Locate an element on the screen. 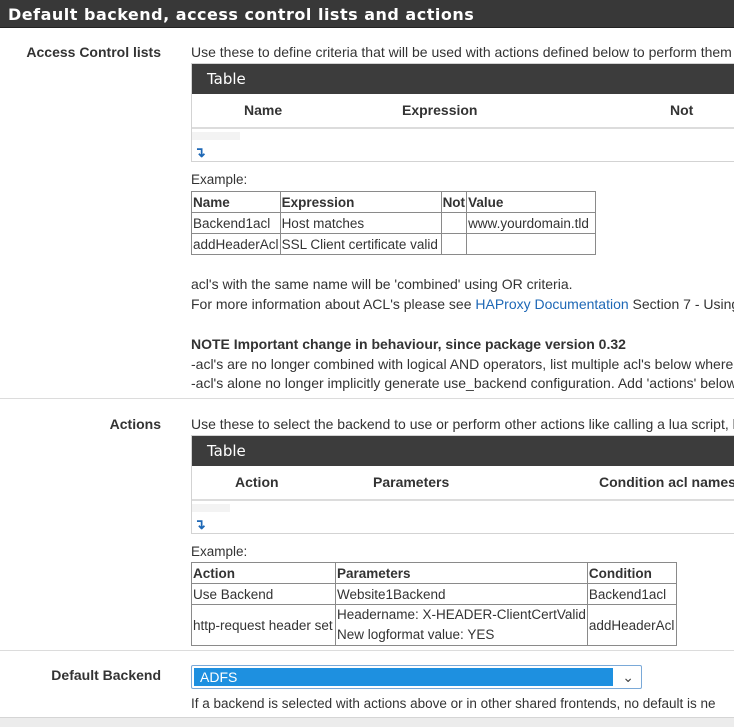  param-line: New logformat value: YES is located at coordinates (416, 634).